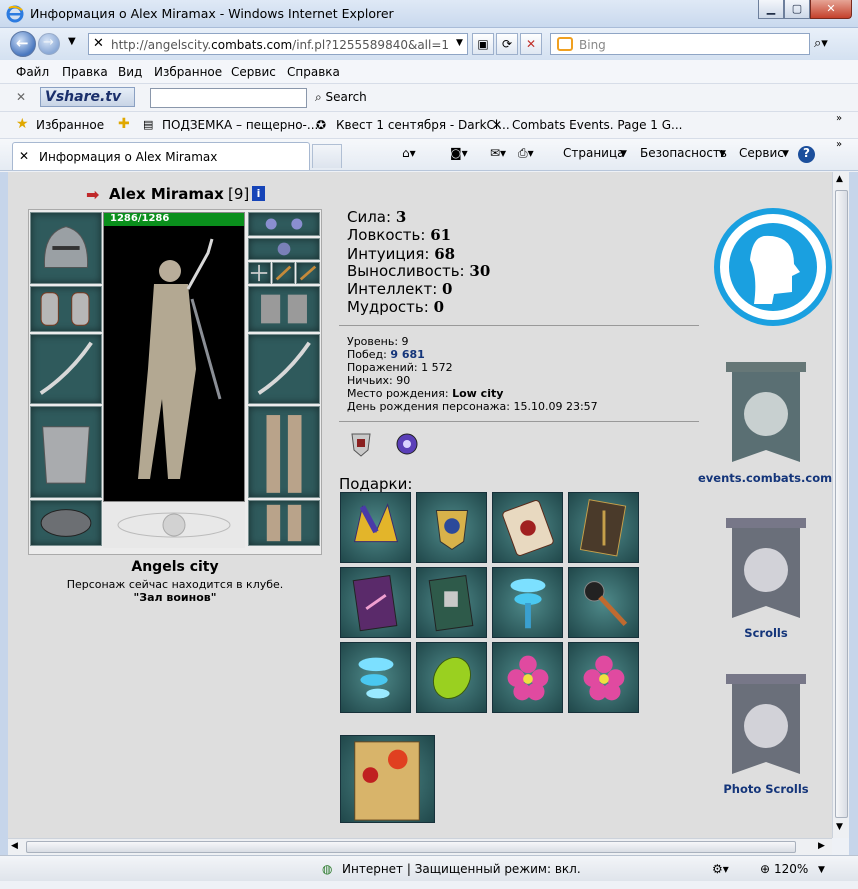  I want to click on gift-ice-mushroom, so click(527, 602).